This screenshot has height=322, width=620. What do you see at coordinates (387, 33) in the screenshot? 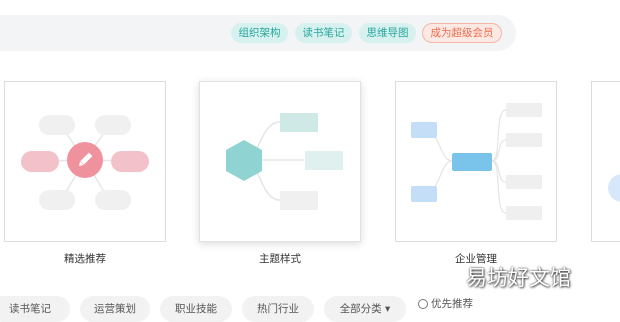
I see `tag-mind-map: 思维导图` at bounding box center [387, 33].